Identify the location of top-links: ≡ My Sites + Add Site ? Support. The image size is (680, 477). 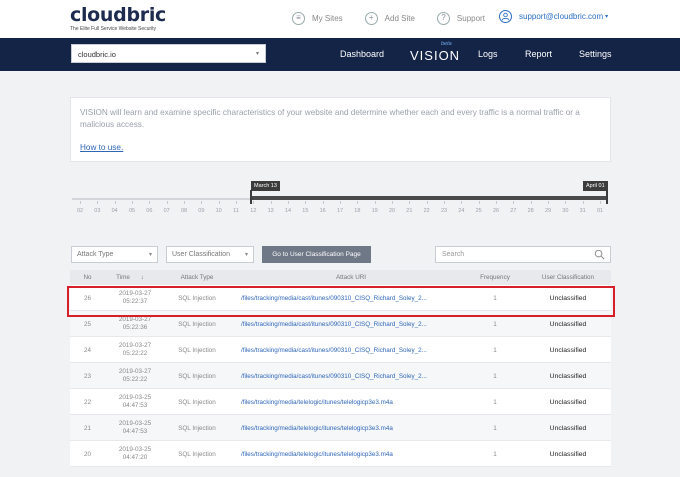
(399, 18).